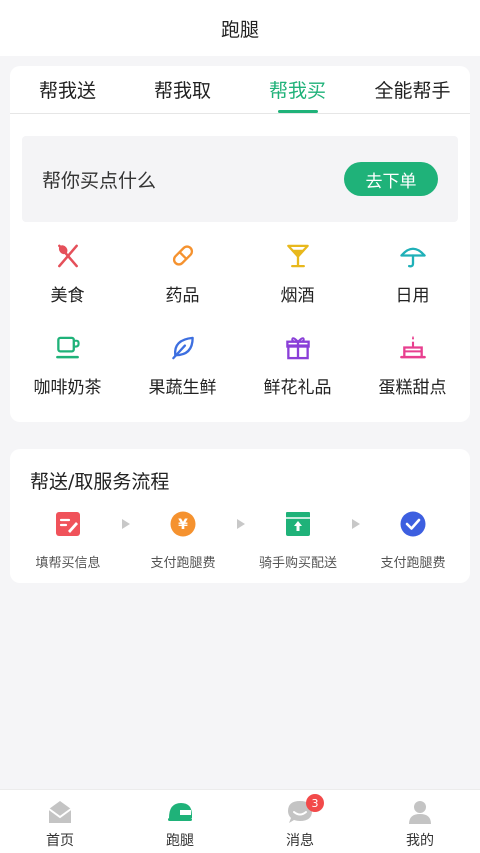 This screenshot has width=480, height=853. Describe the element at coordinates (67, 296) in the screenshot. I see `category-label: 美食` at that location.